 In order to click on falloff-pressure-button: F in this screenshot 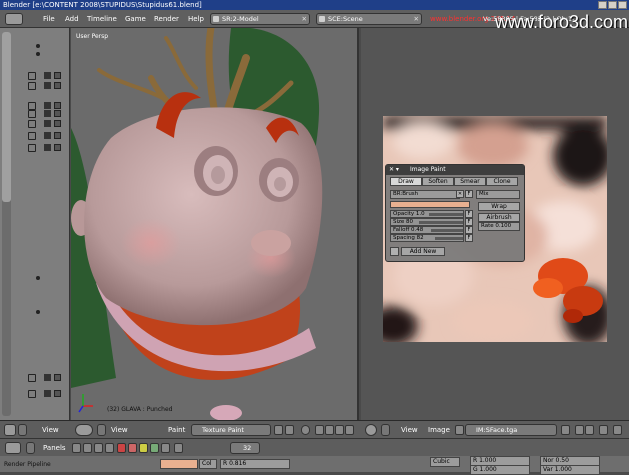, I will do `click(469, 230)`.